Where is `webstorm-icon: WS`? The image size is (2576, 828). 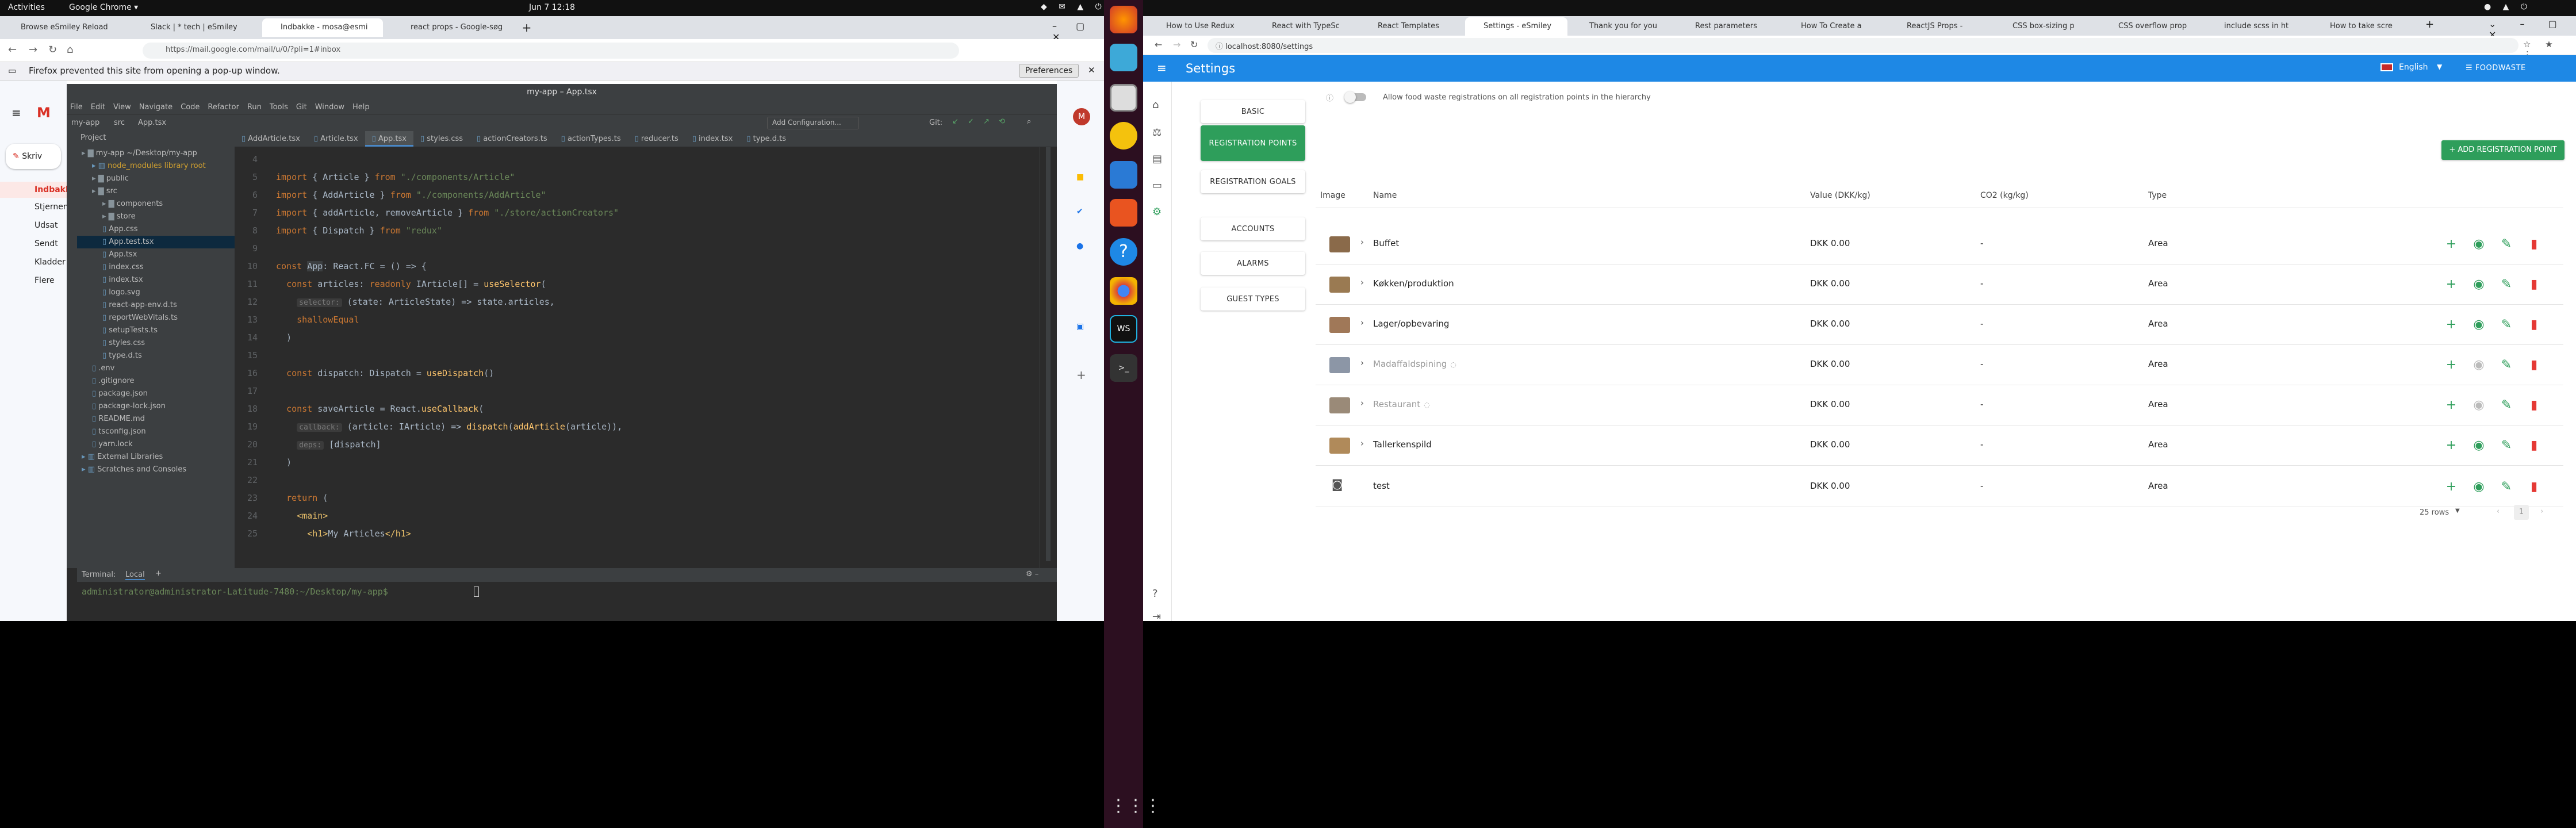
webstorm-icon: WS is located at coordinates (1123, 329).